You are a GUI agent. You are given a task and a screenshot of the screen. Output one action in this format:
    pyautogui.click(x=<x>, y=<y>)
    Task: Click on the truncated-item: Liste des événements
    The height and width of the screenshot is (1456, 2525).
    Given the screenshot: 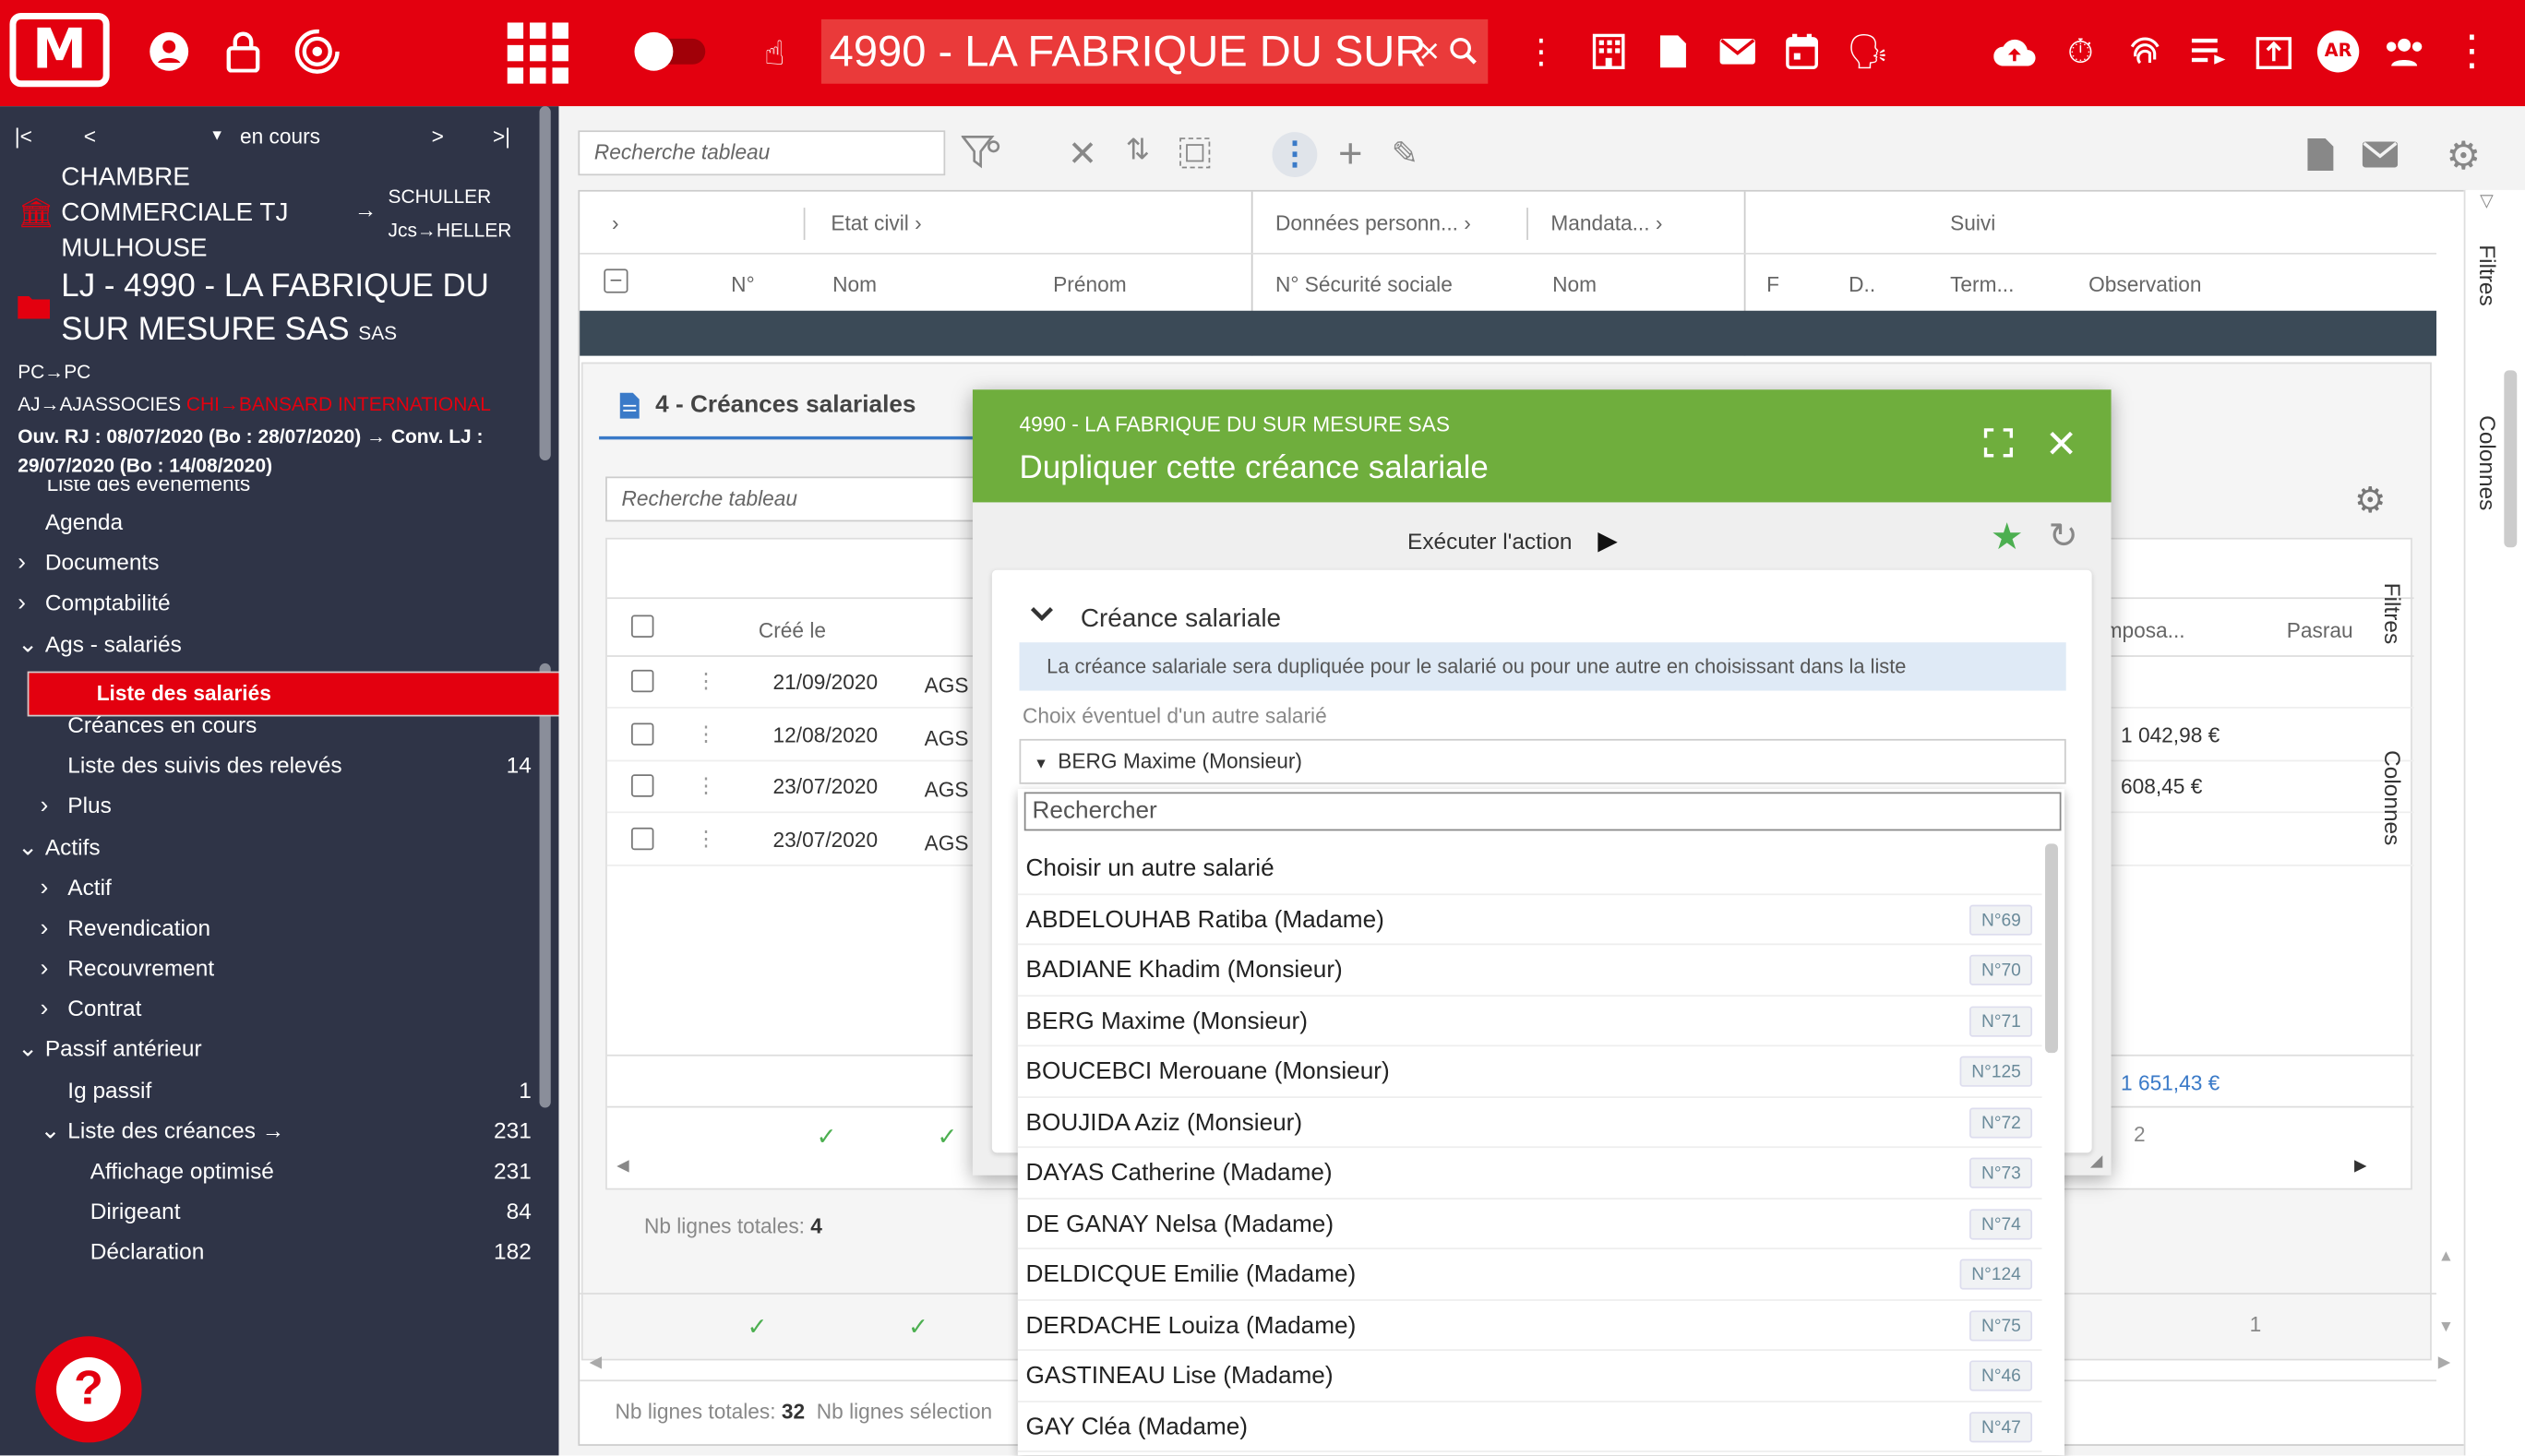 What is the action you would take?
    pyautogui.click(x=149, y=489)
    